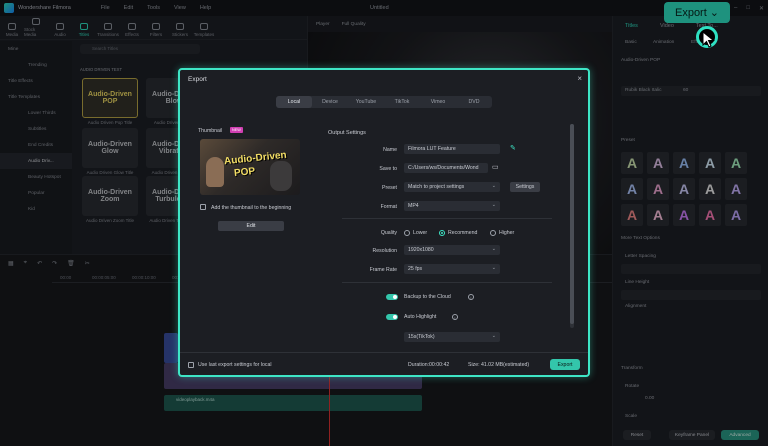 Image resolution: width=768 pixels, height=446 pixels. I want to click on settings-button: Settings, so click(525, 187).